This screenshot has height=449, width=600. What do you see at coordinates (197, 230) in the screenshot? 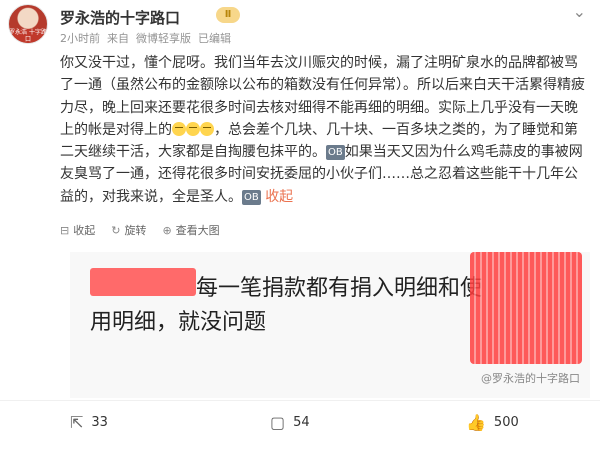
I see `view-large-label: 查看大图` at bounding box center [197, 230].